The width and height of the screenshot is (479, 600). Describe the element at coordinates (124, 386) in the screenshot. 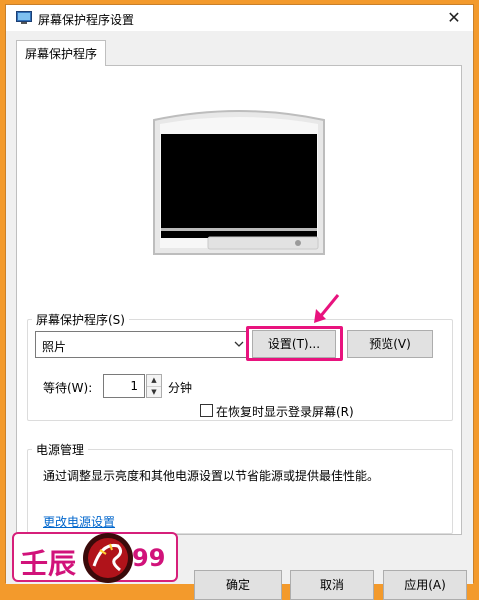

I see `wait-input: 1` at that location.